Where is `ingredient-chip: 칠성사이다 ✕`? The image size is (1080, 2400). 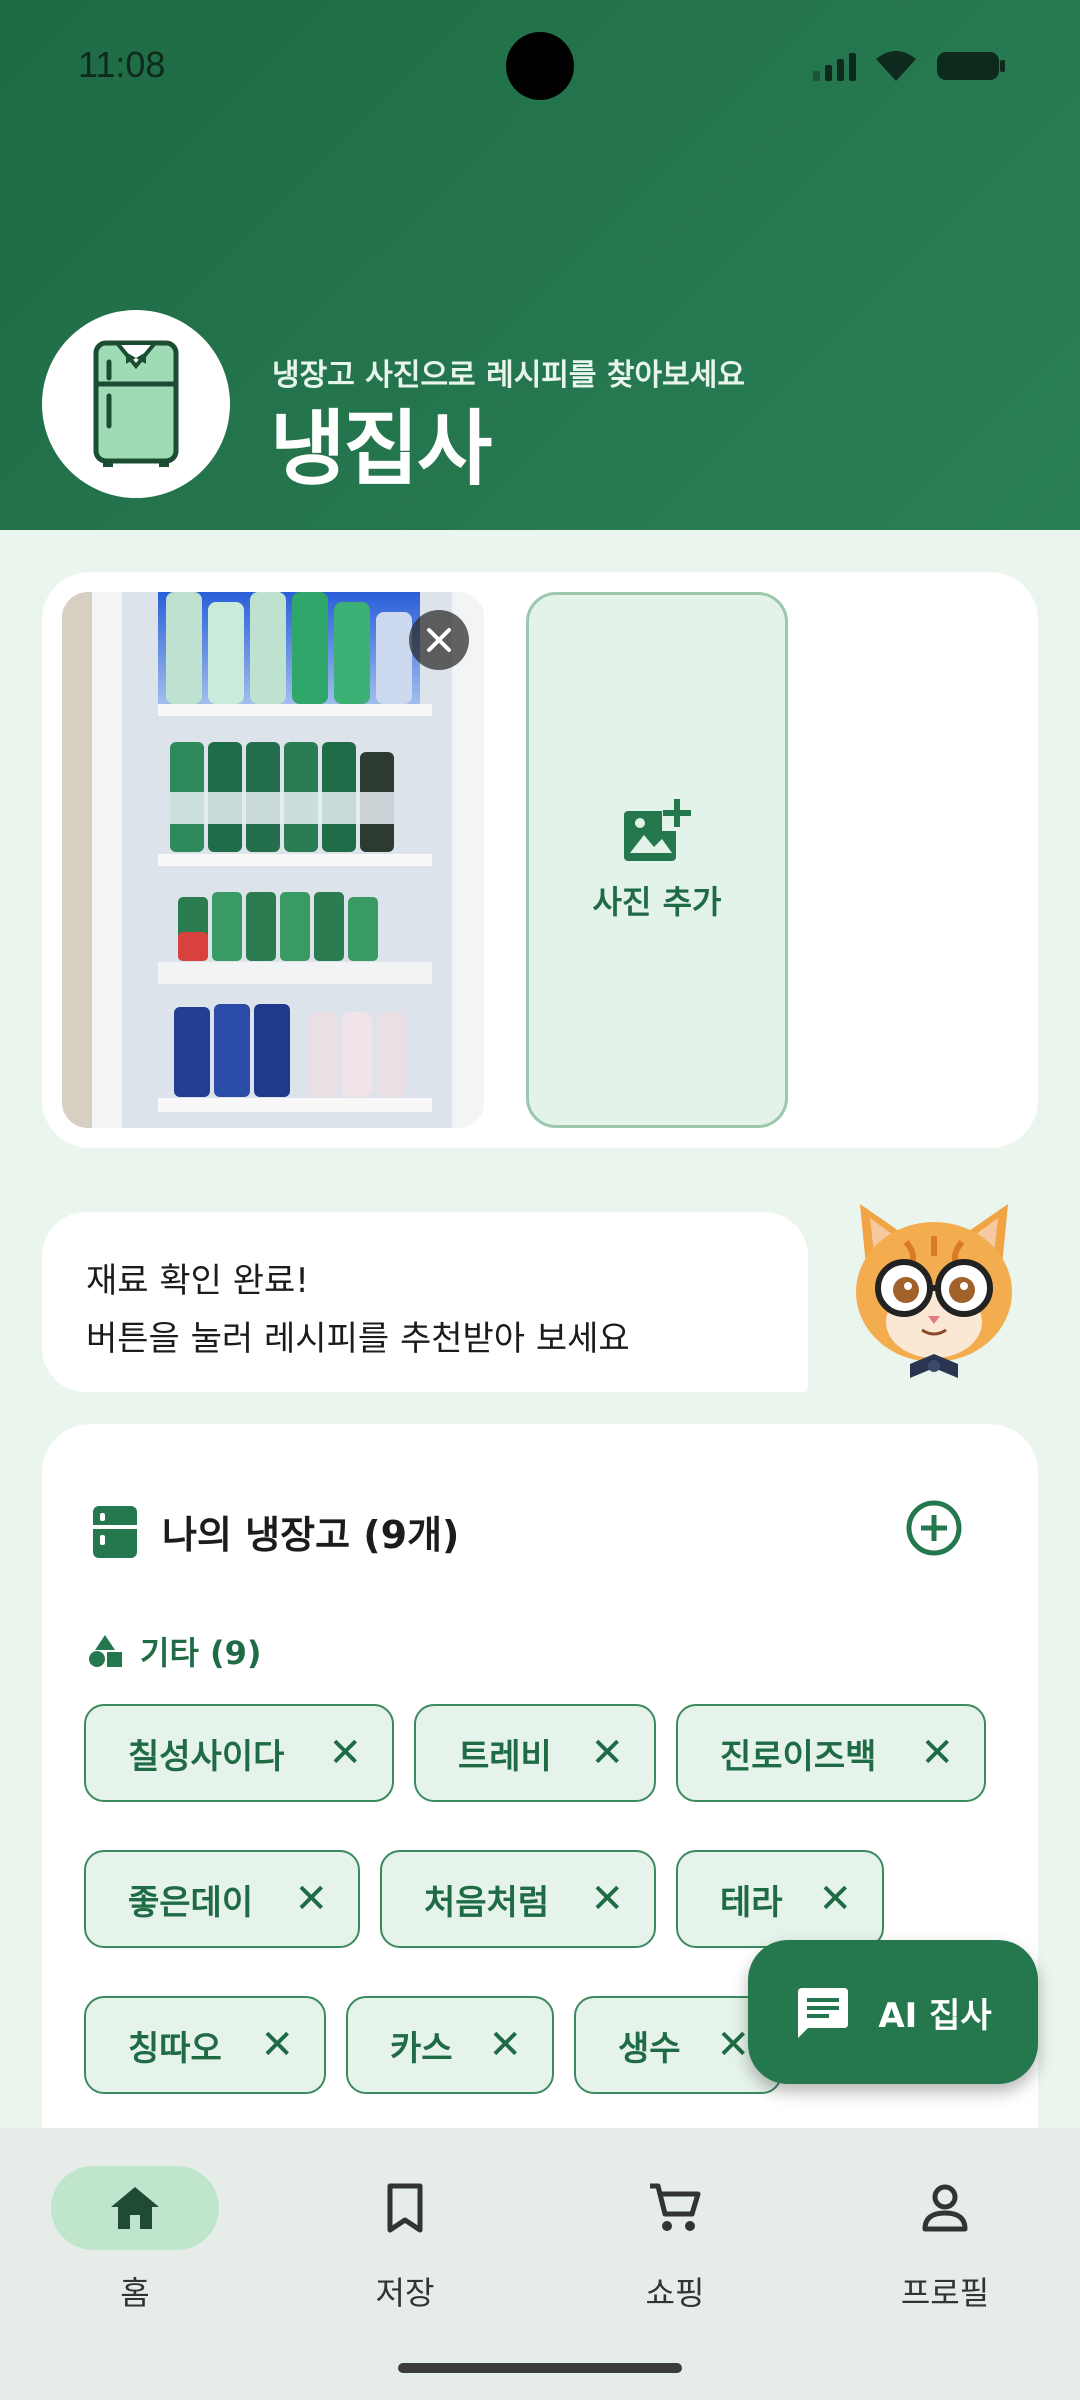 ingredient-chip: 칠성사이다 ✕ is located at coordinates (239, 1753).